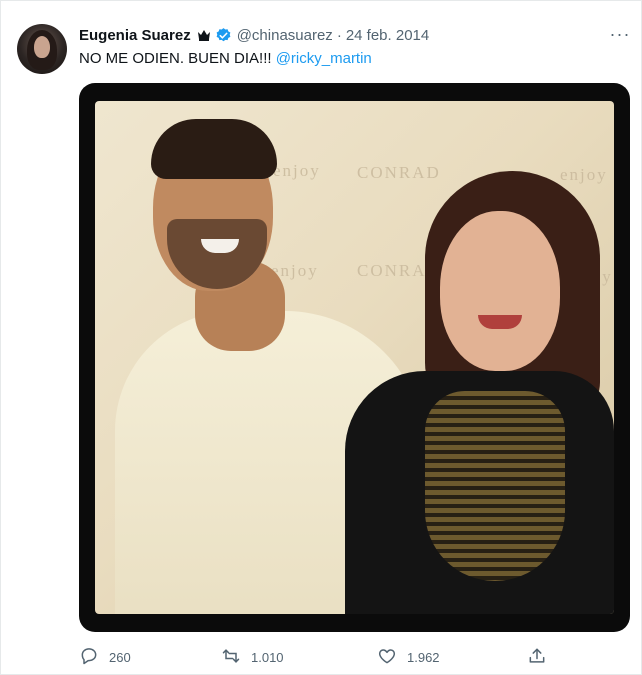 The height and width of the screenshot is (675, 642). What do you see at coordinates (387, 35) in the screenshot?
I see `tweet-date: 24 feb. 2014` at bounding box center [387, 35].